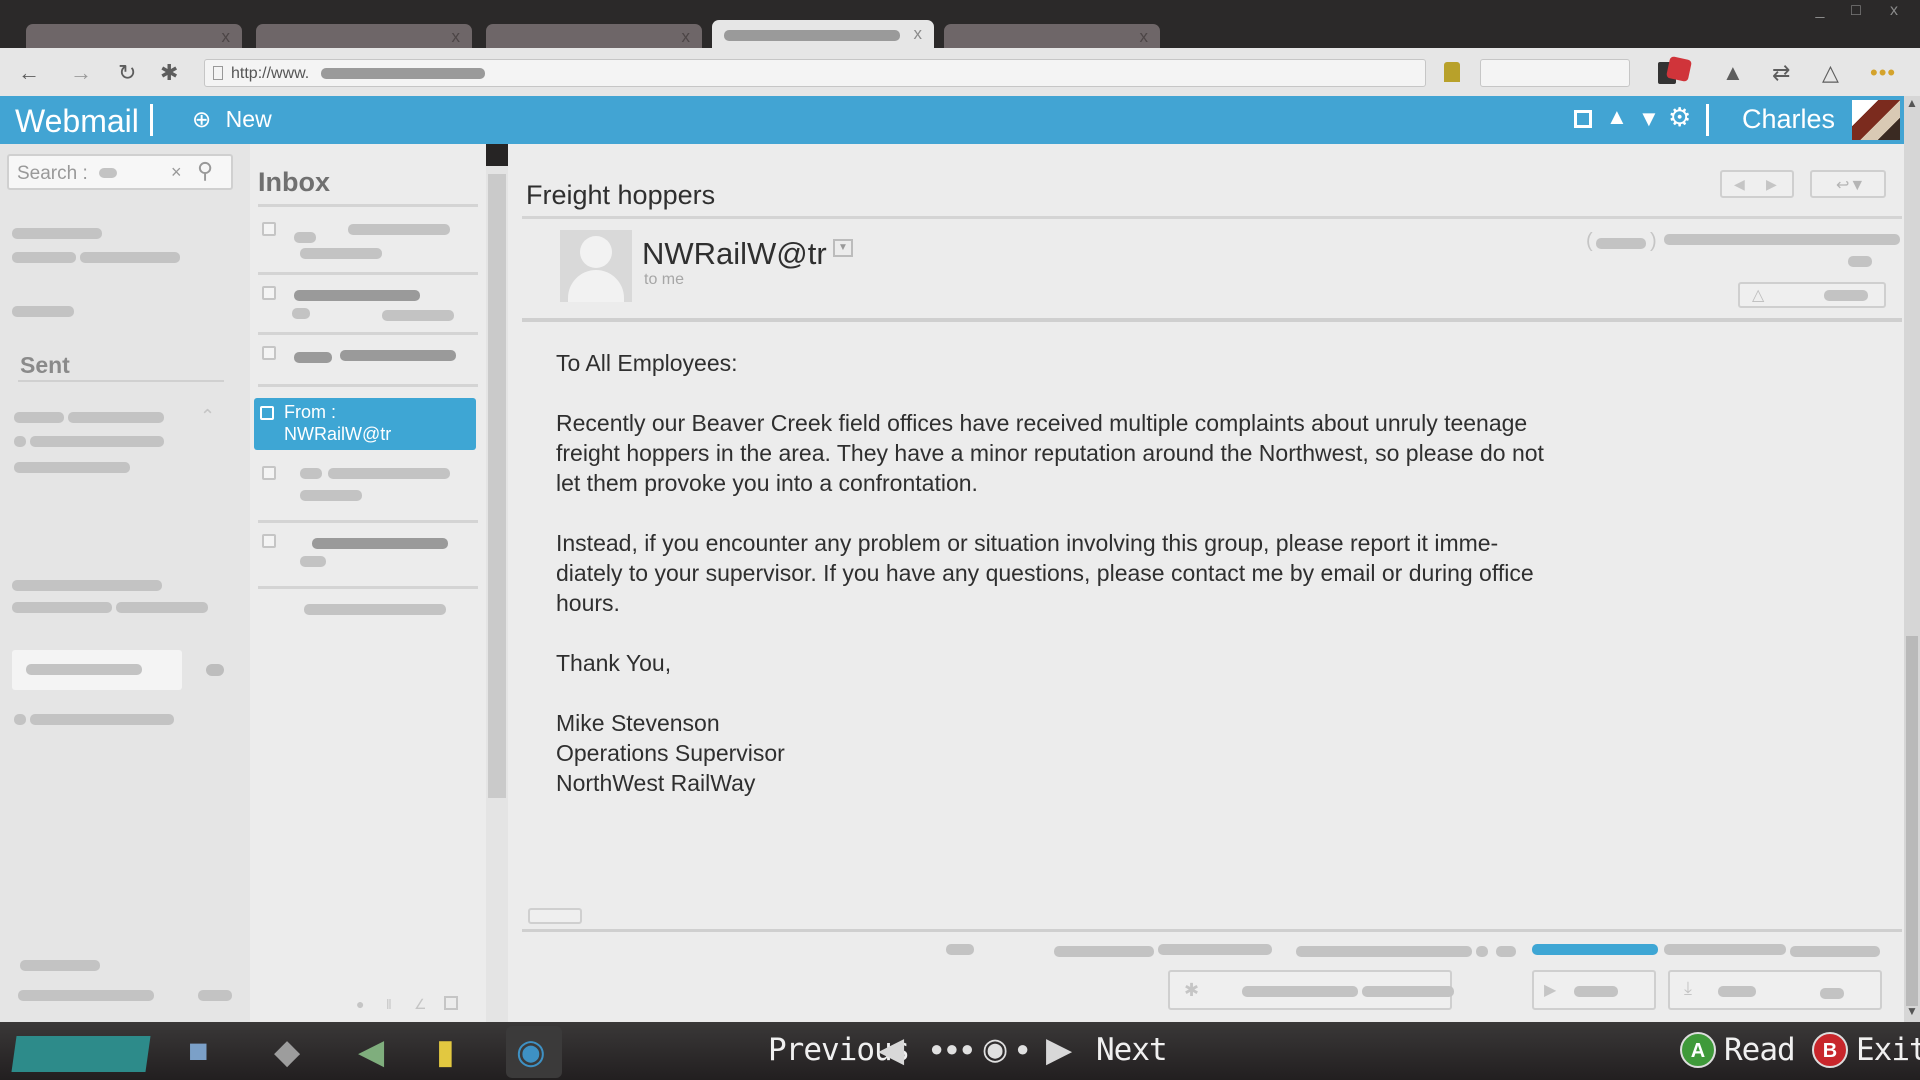 The height and width of the screenshot is (1080, 1920). Describe the element at coordinates (127, 73) in the screenshot. I see `reload-icon: ↻` at that location.